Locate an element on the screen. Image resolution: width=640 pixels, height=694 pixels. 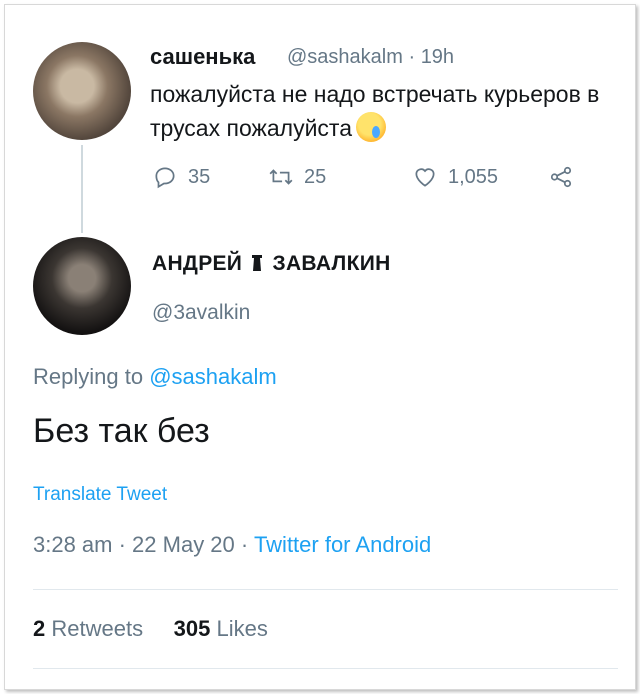
replying-to-label: Replying to is located at coordinates (88, 376).